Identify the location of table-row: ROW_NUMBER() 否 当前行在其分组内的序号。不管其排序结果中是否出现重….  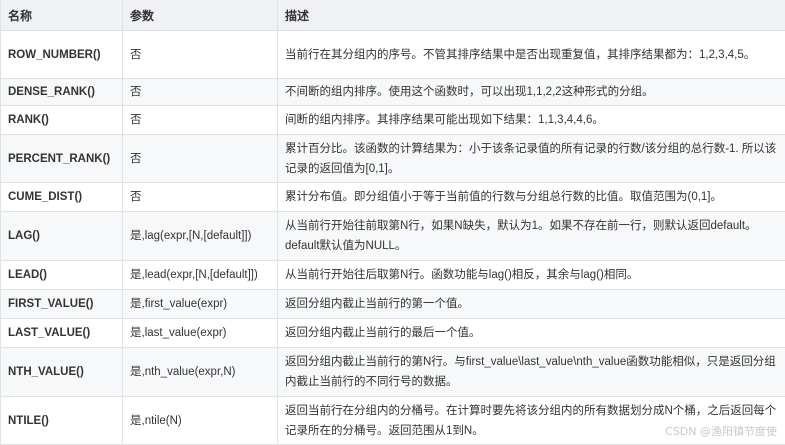
(392, 54).